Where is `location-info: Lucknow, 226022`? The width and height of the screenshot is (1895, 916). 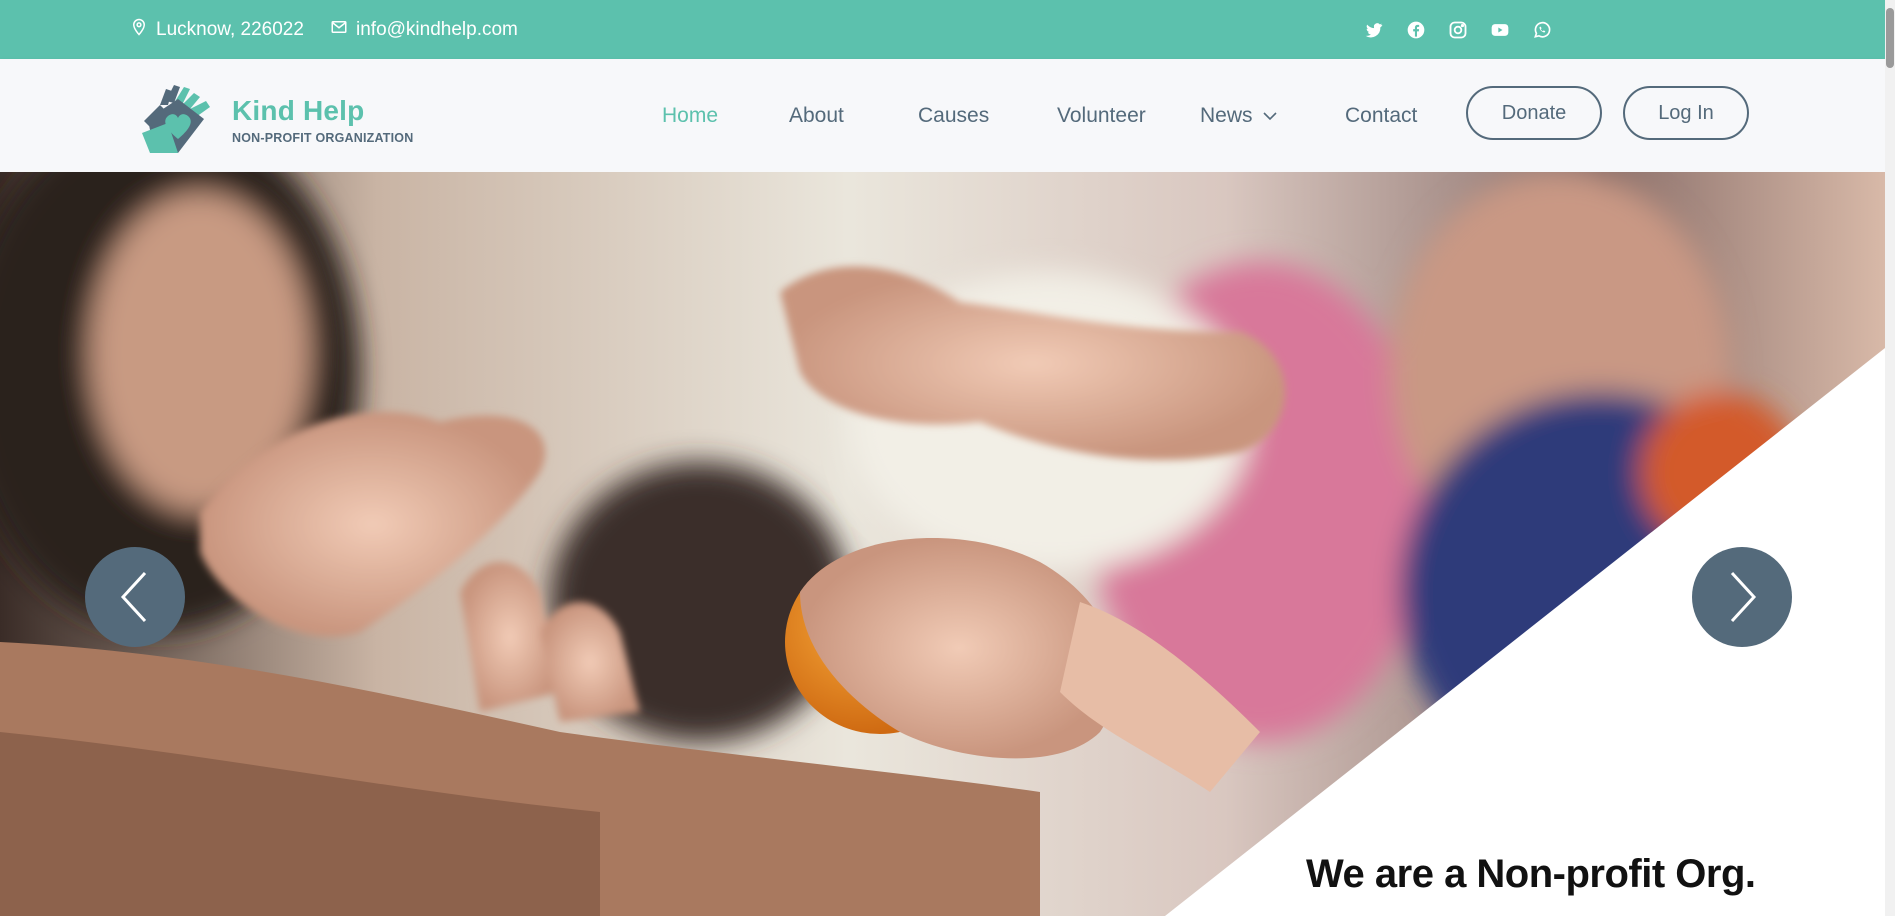
location-info: Lucknow, 226022 is located at coordinates (217, 29).